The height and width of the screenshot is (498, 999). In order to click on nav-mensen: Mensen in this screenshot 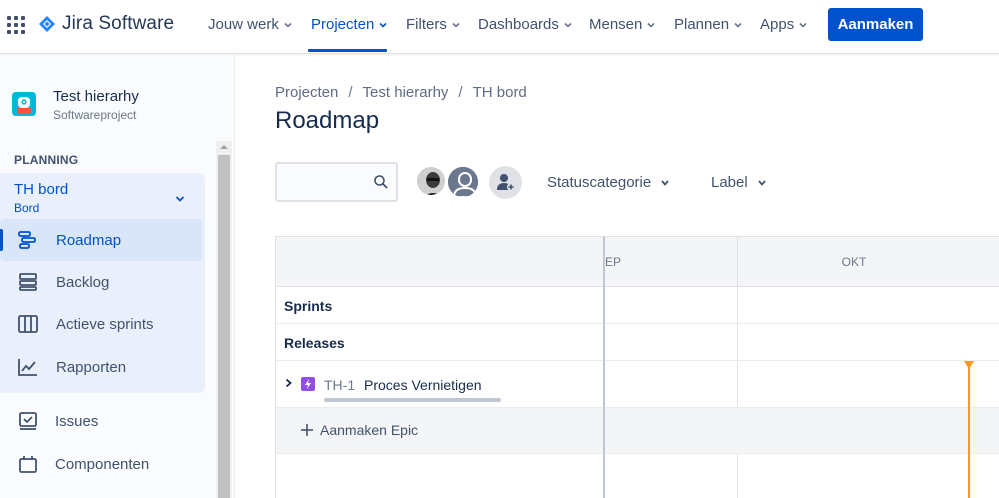, I will do `click(622, 24)`.